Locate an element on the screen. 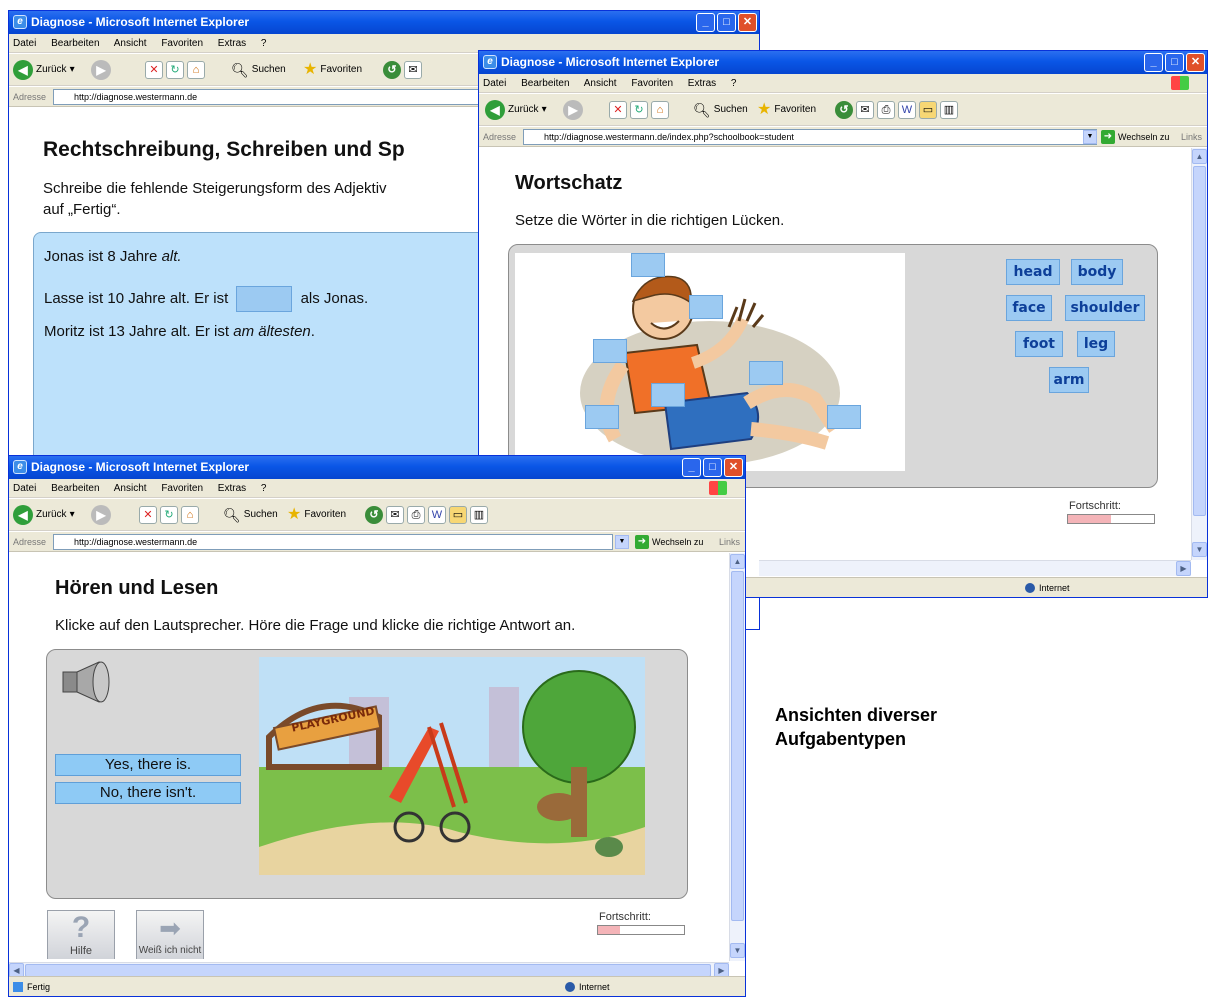 The height and width of the screenshot is (997, 1208). help-button: ? Hilfe is located at coordinates (81, 934).